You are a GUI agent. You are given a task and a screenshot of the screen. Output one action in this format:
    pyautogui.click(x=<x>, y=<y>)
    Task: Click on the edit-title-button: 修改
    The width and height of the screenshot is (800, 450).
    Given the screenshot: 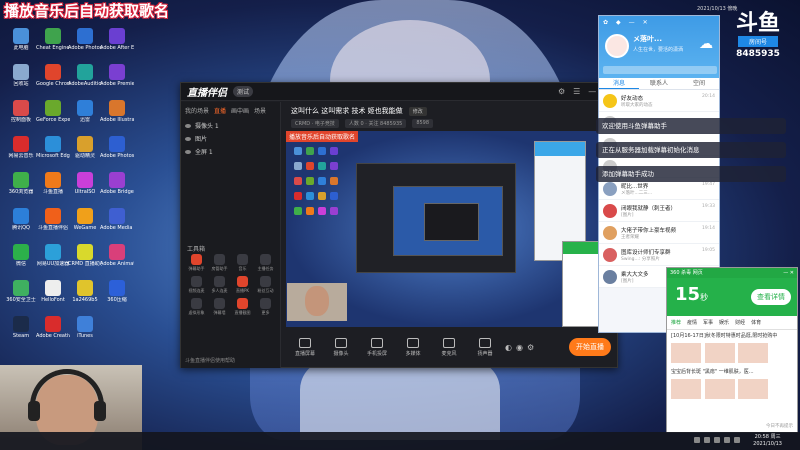 What is the action you would take?
    pyautogui.click(x=417, y=111)
    